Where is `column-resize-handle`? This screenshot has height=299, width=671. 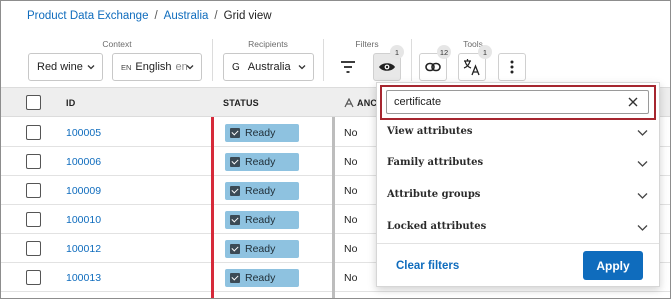
column-resize-handle is located at coordinates (333, 207).